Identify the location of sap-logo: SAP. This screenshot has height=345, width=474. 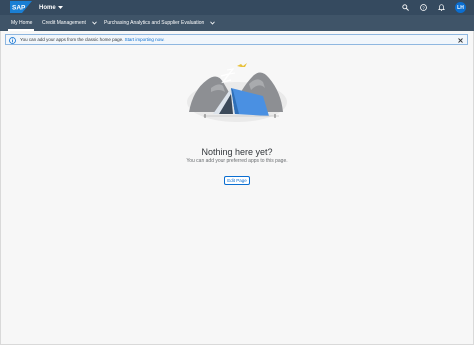
(21, 7).